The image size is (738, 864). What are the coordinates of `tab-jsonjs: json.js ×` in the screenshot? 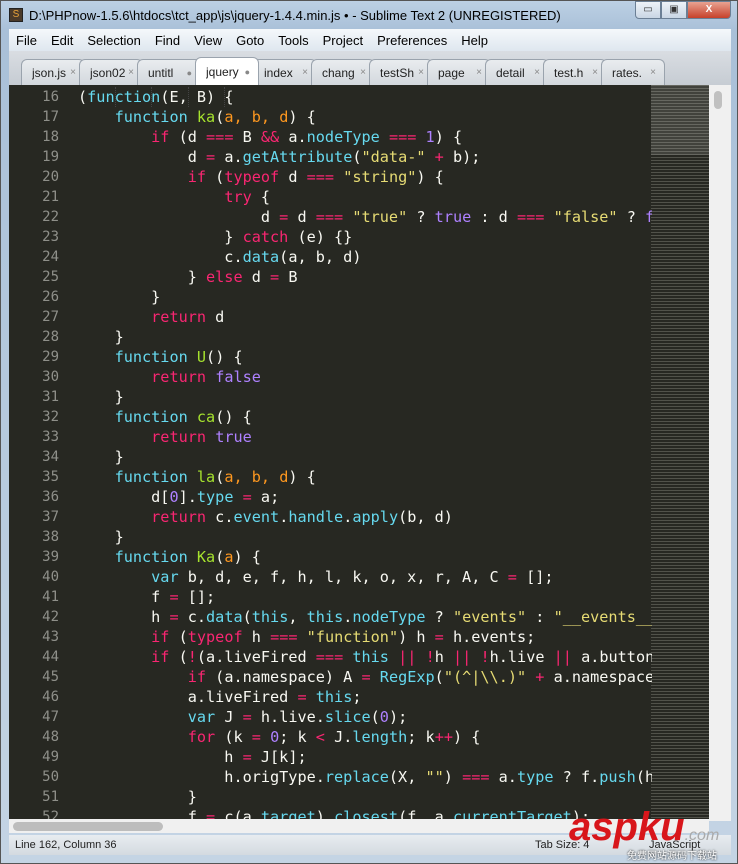 It's located at (53, 72).